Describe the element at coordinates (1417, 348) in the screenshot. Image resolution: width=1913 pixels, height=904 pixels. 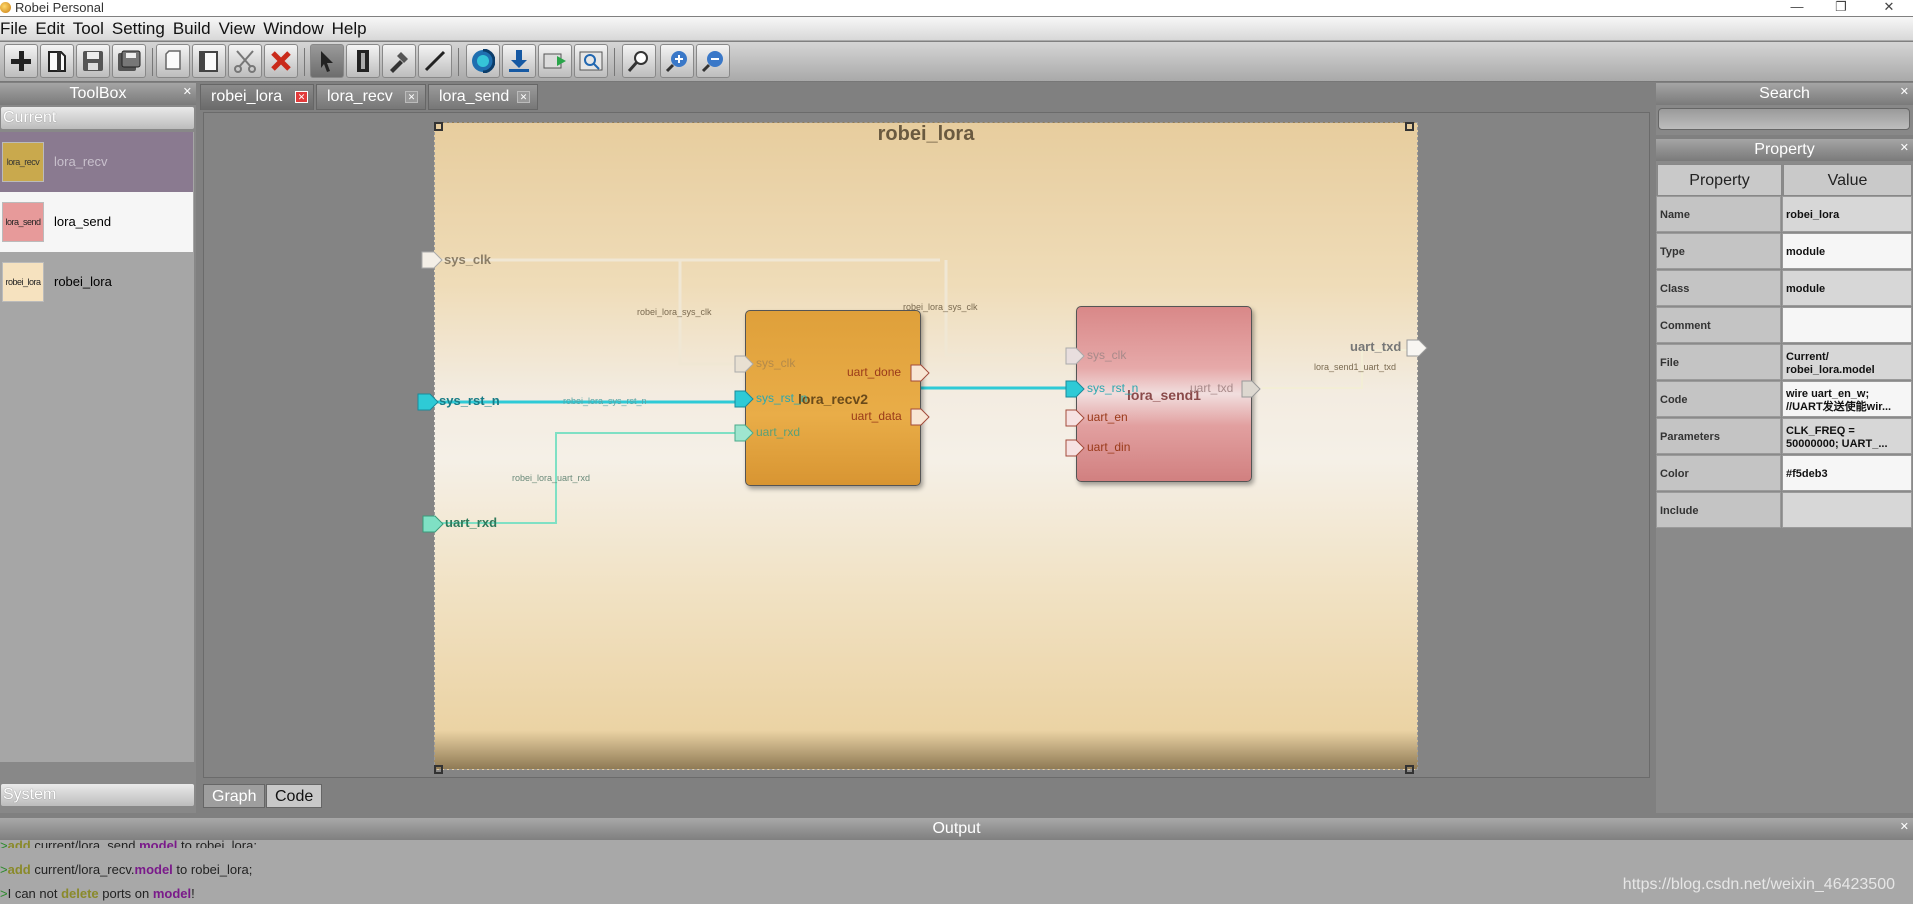
I see `port-uart-txd-icon` at that location.